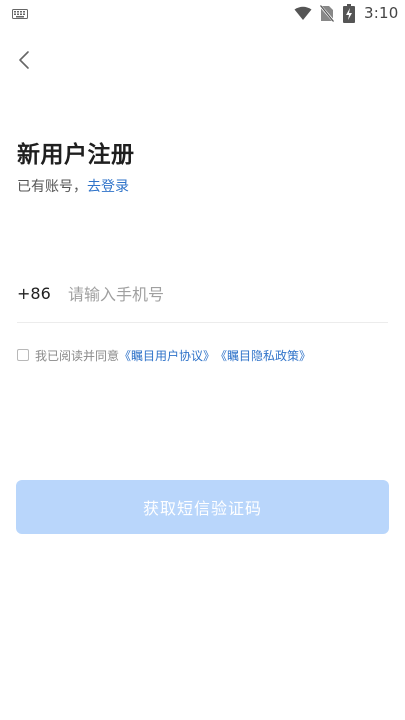 The height and width of the screenshot is (720, 405). What do you see at coordinates (381, 13) in the screenshot?
I see `status-time: 3:10` at bounding box center [381, 13].